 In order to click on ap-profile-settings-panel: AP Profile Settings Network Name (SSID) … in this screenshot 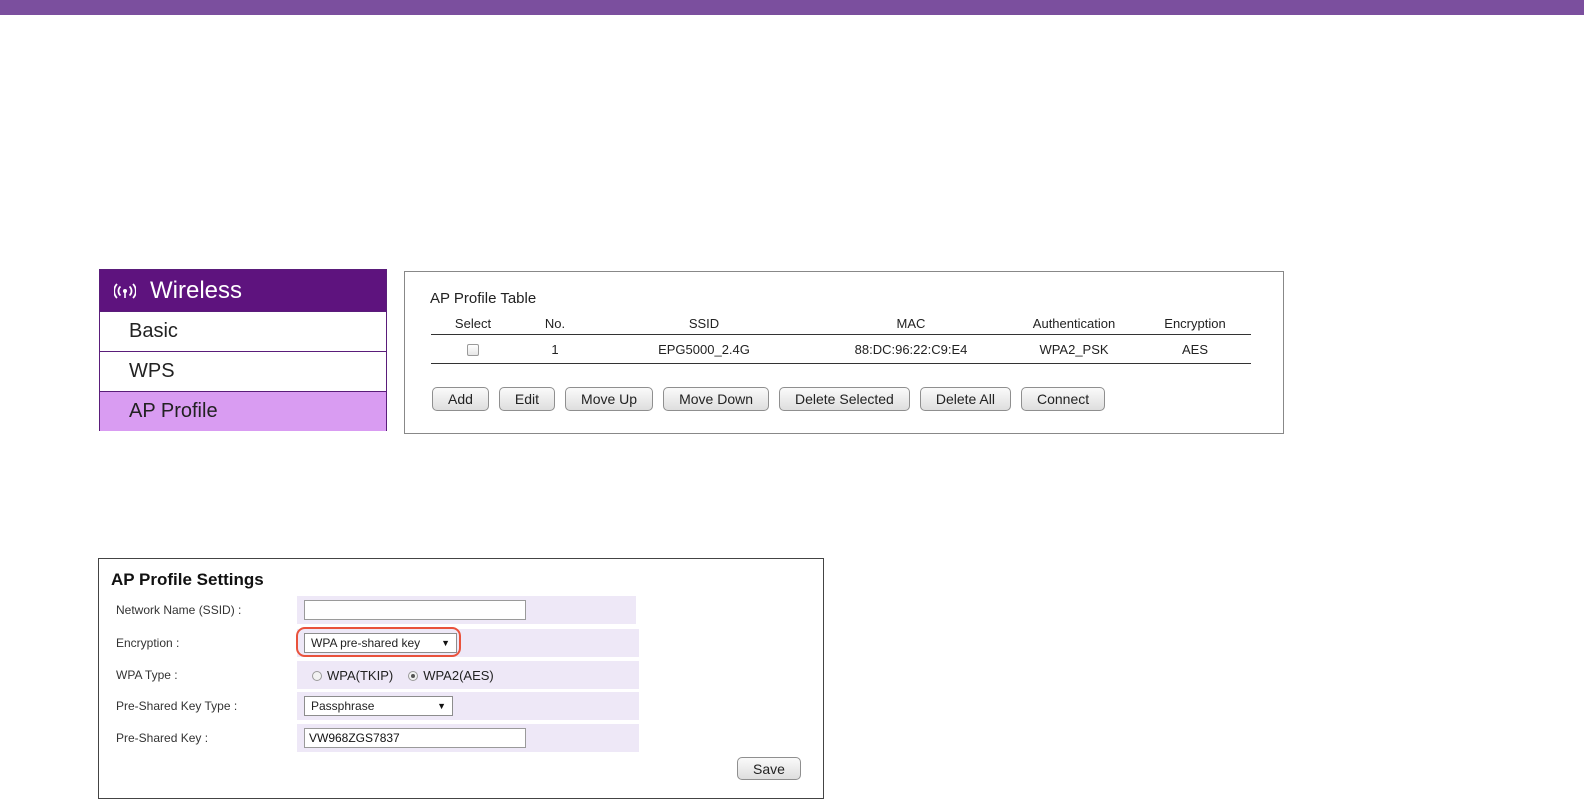, I will do `click(461, 678)`.